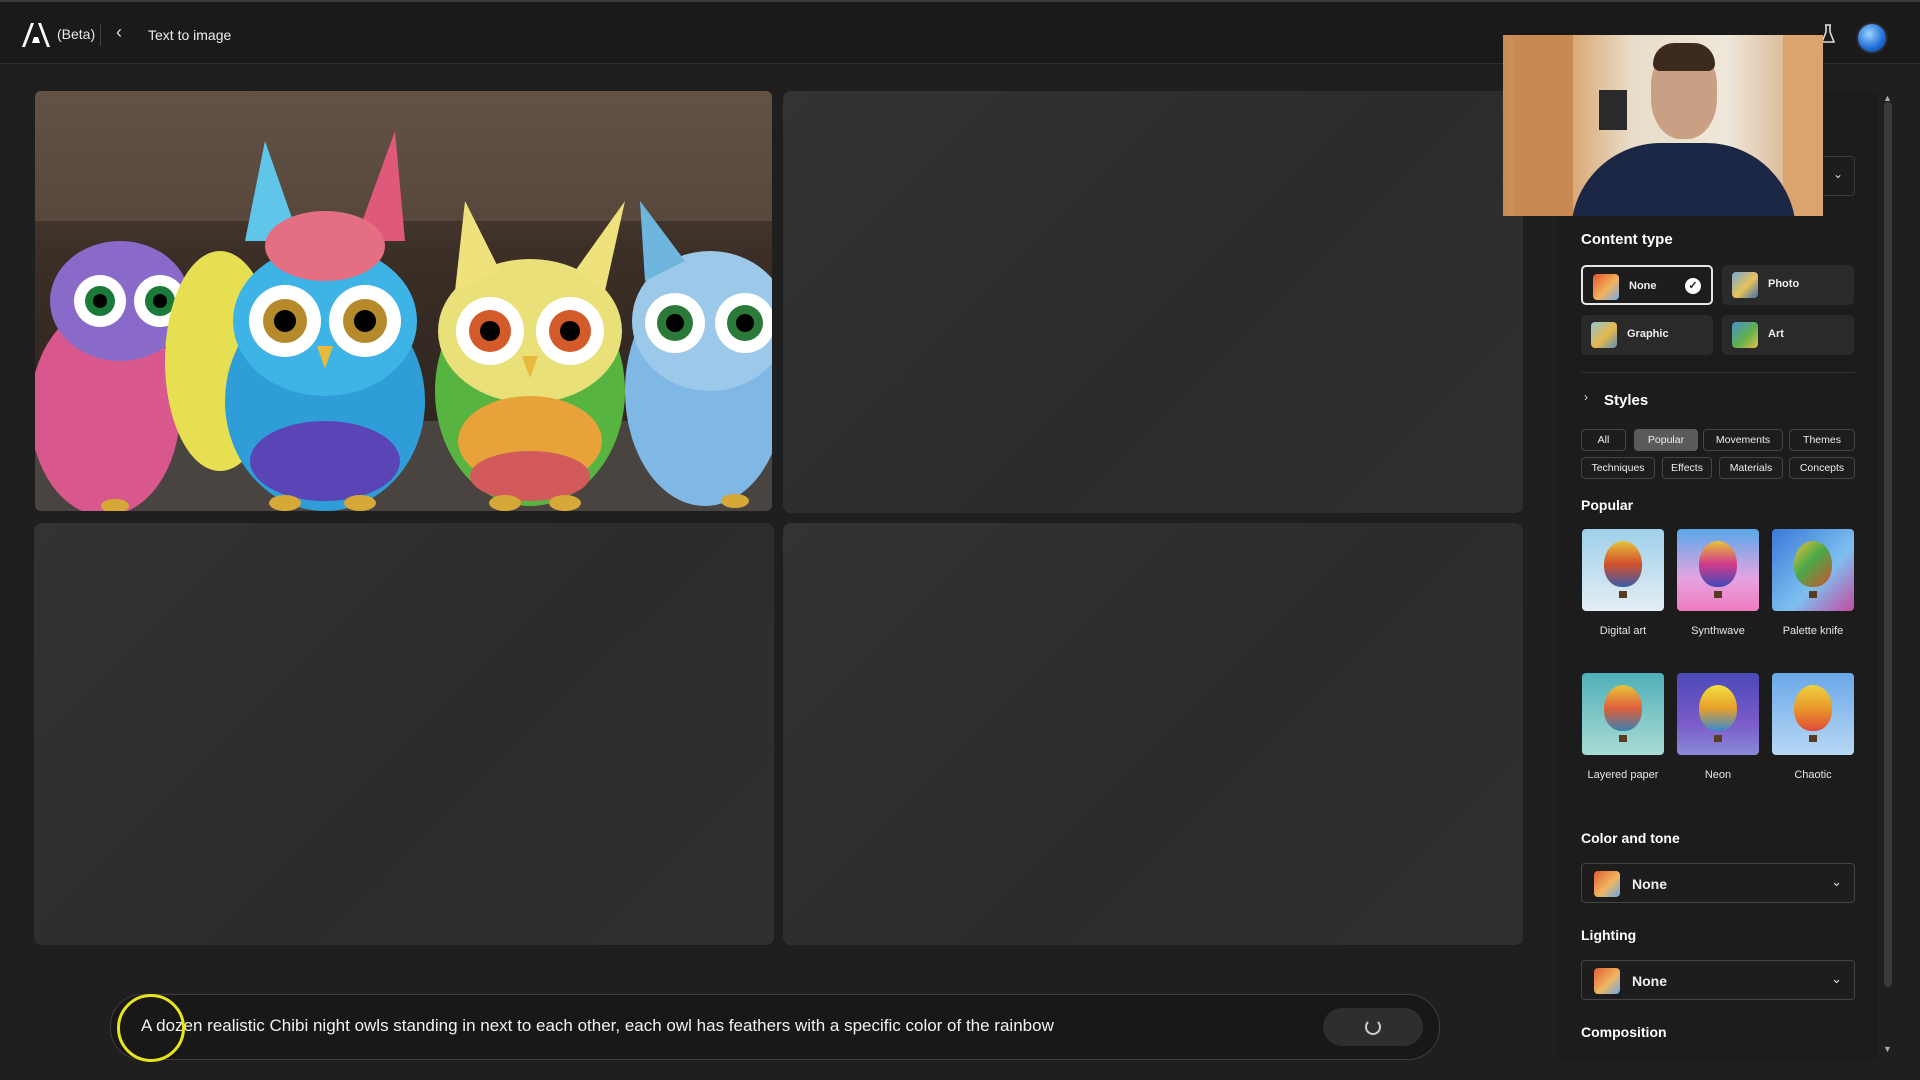 The width and height of the screenshot is (1920, 1080). I want to click on style-neon: Neon, so click(1718, 727).